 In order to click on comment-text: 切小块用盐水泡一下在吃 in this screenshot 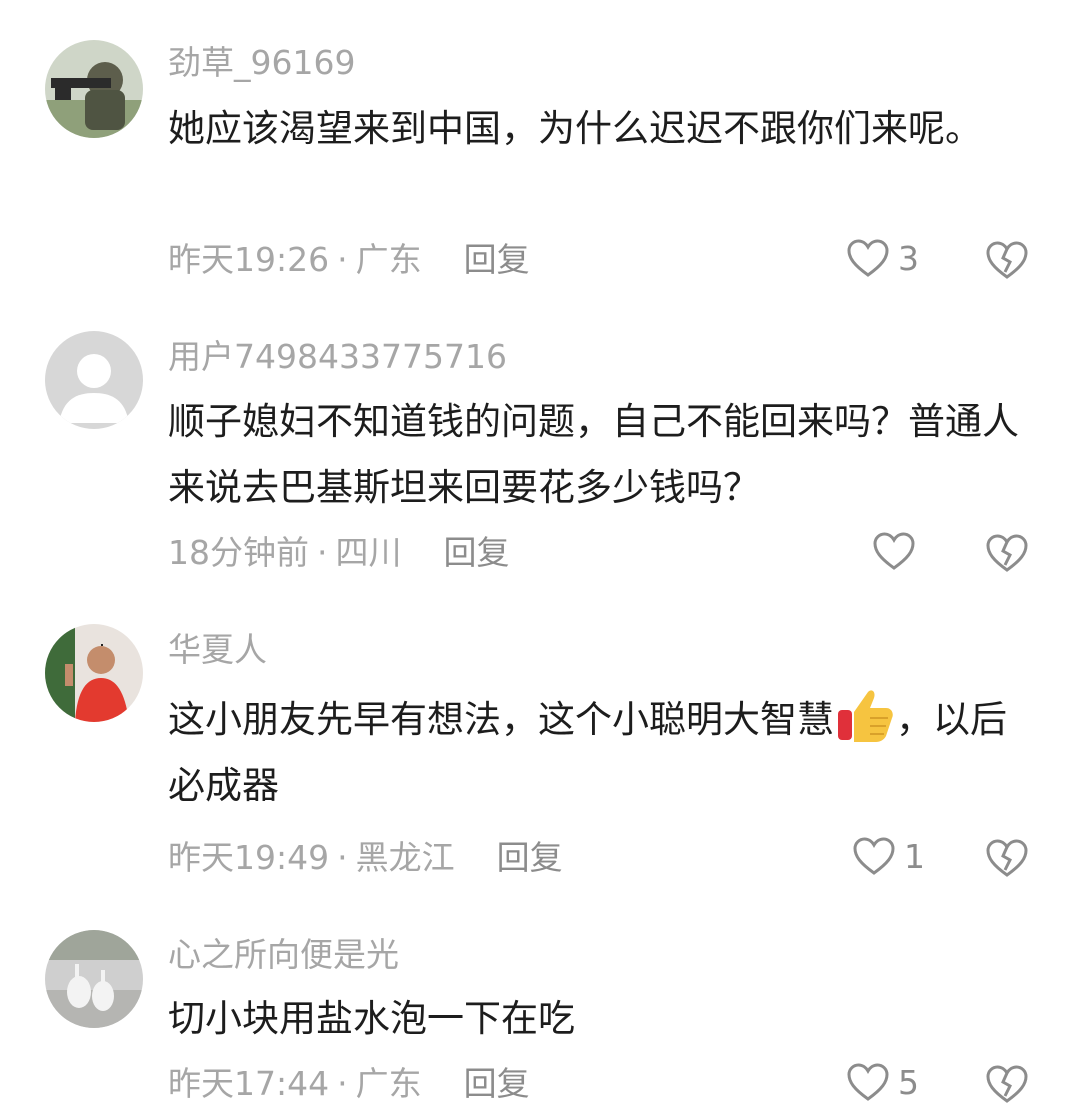, I will do `click(371, 1018)`.